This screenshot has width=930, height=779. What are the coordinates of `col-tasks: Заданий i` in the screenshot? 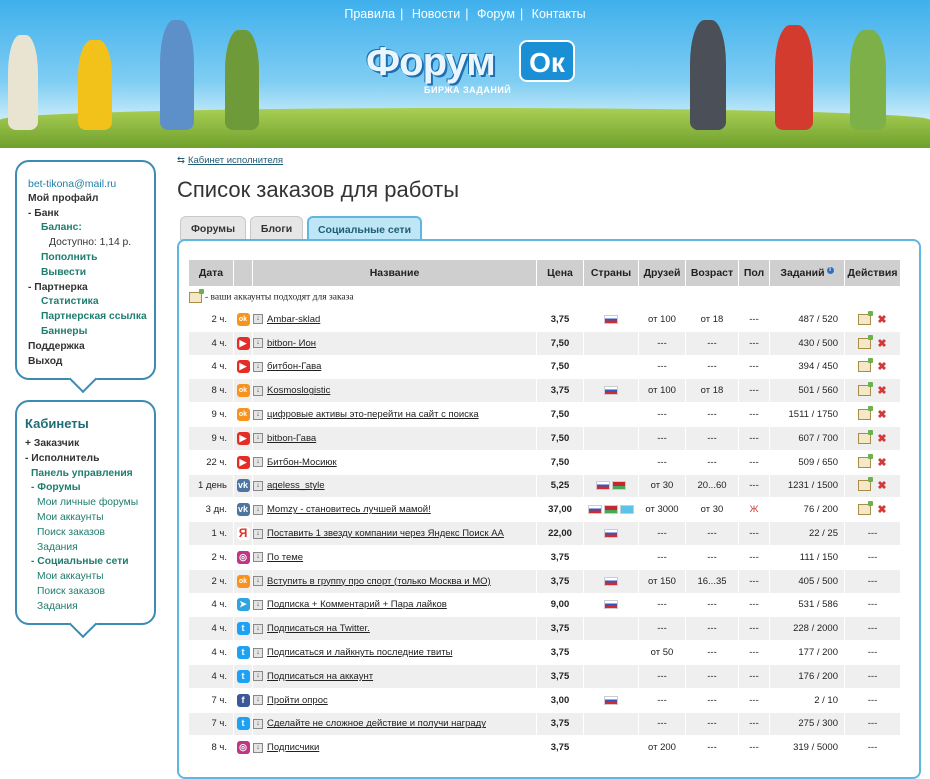 It's located at (807, 273).